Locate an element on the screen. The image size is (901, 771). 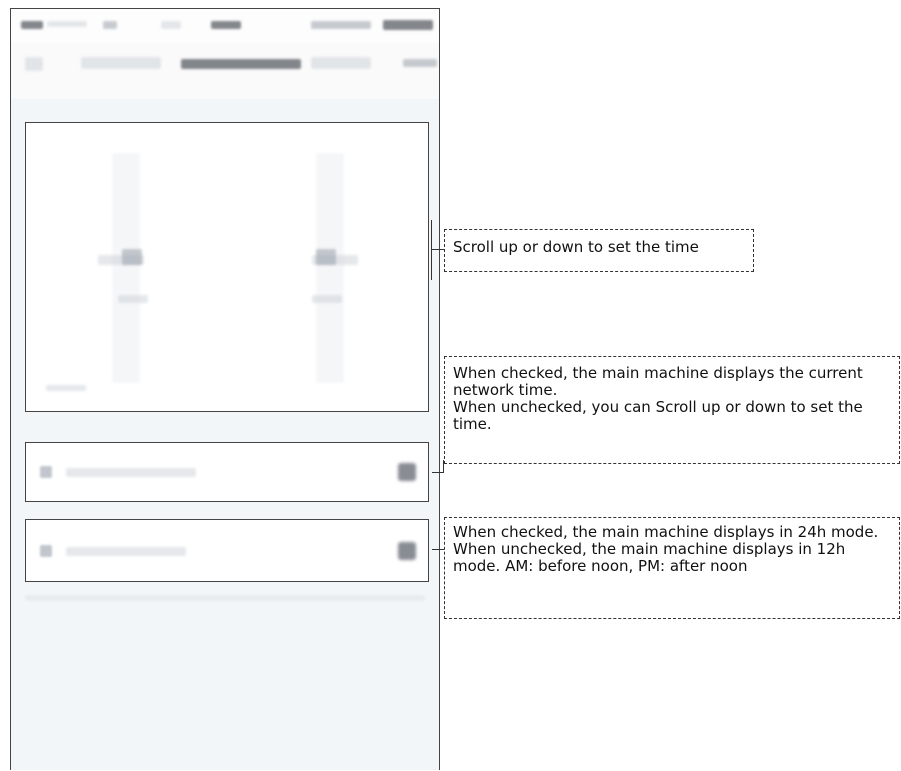
hour-mode-label is located at coordinates (126, 551).